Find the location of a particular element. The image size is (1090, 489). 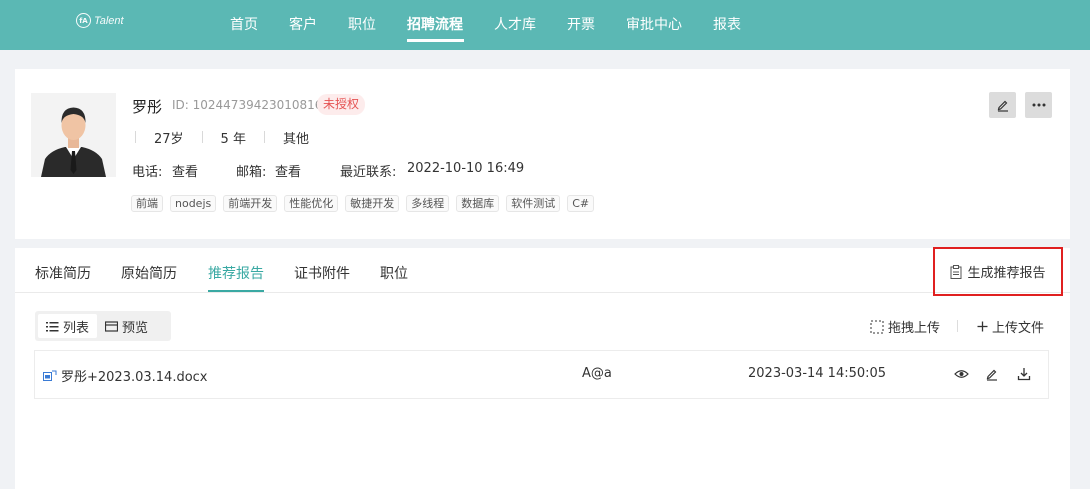

download-file-button is located at coordinates (1024, 374).